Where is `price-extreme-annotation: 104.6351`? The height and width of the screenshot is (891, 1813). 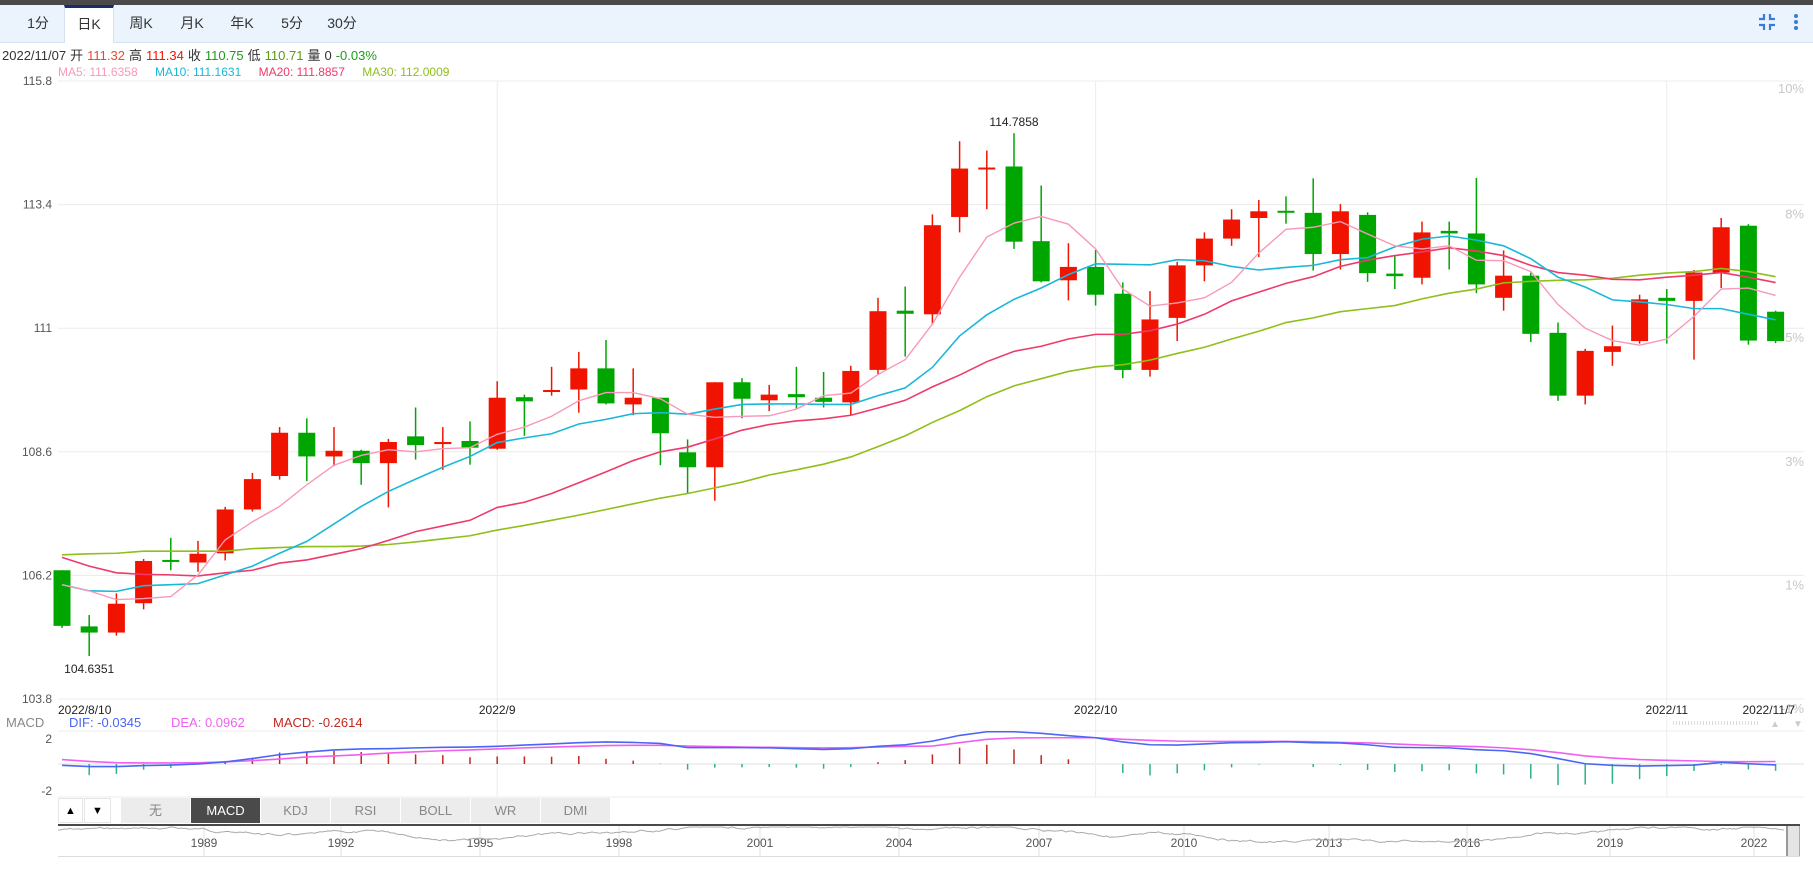
price-extreme-annotation: 104.6351 is located at coordinates (89, 669).